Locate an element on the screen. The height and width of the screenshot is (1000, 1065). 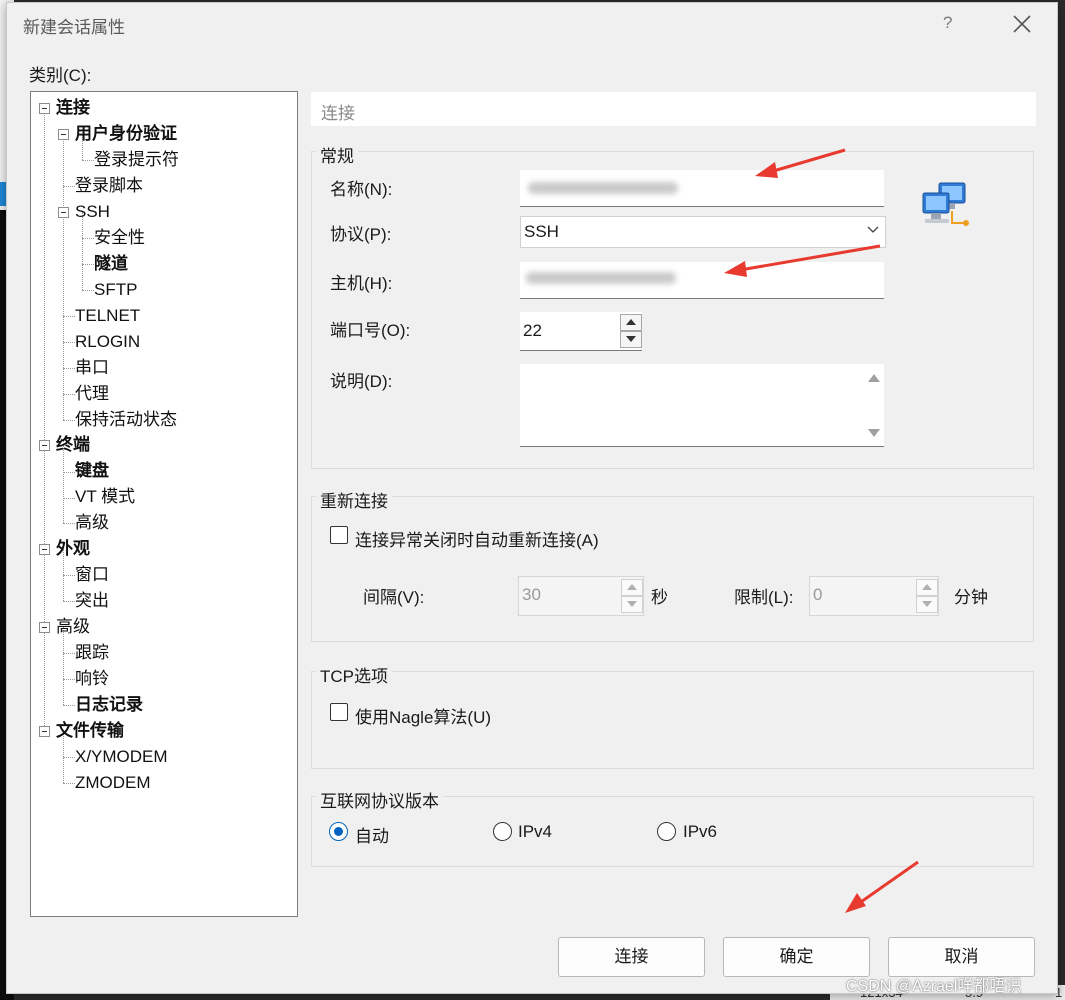
ip-auto-label: 自动 is located at coordinates (372, 834).